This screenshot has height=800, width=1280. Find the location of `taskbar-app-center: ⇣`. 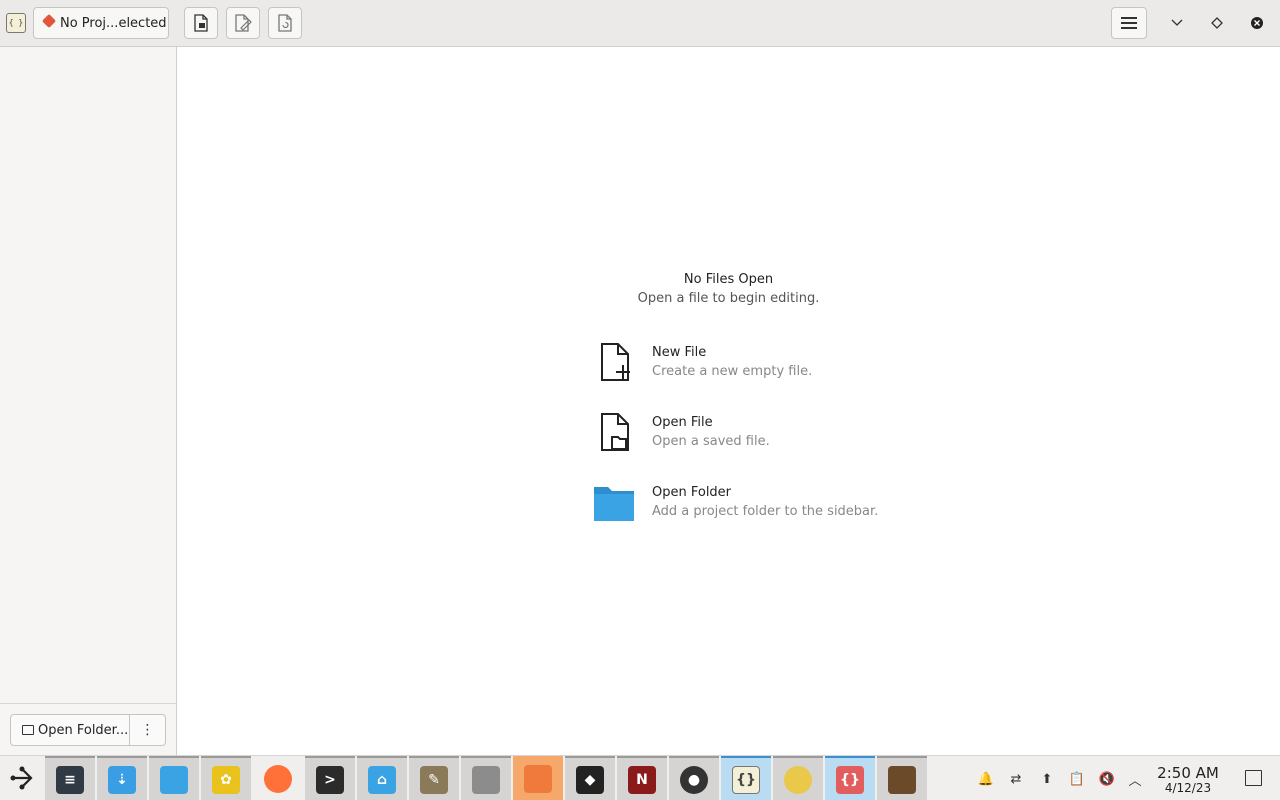

taskbar-app-center: ⇣ is located at coordinates (122, 778).